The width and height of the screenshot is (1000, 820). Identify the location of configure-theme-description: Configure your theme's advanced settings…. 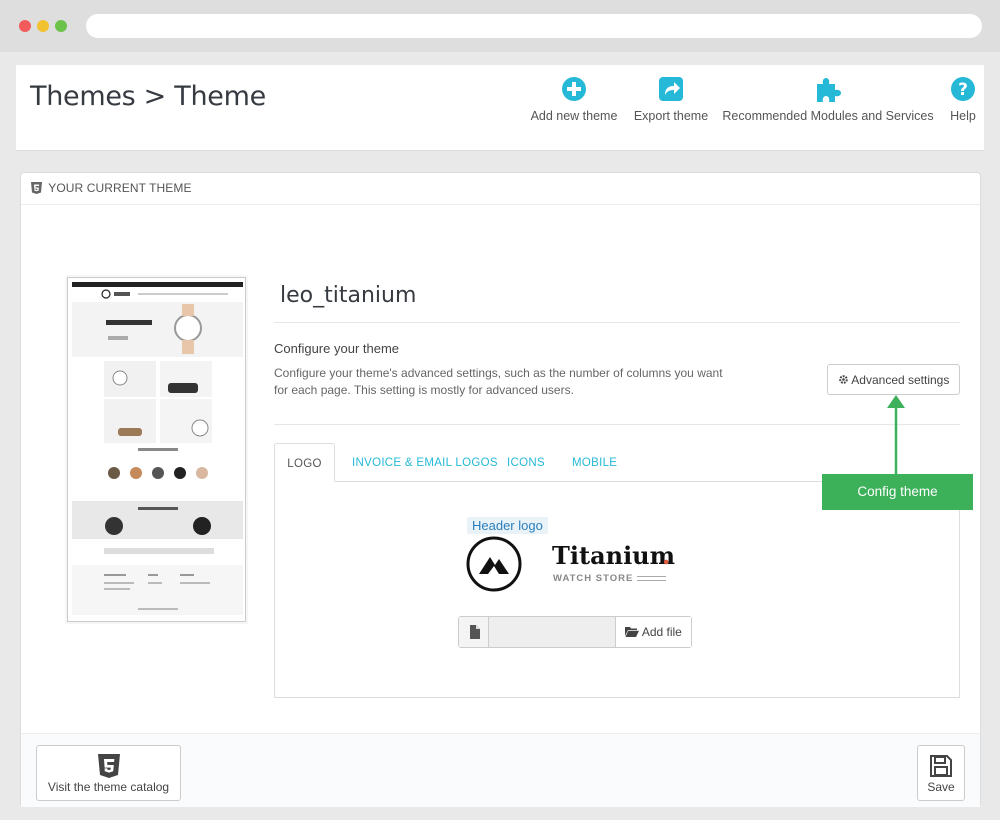
(498, 381).